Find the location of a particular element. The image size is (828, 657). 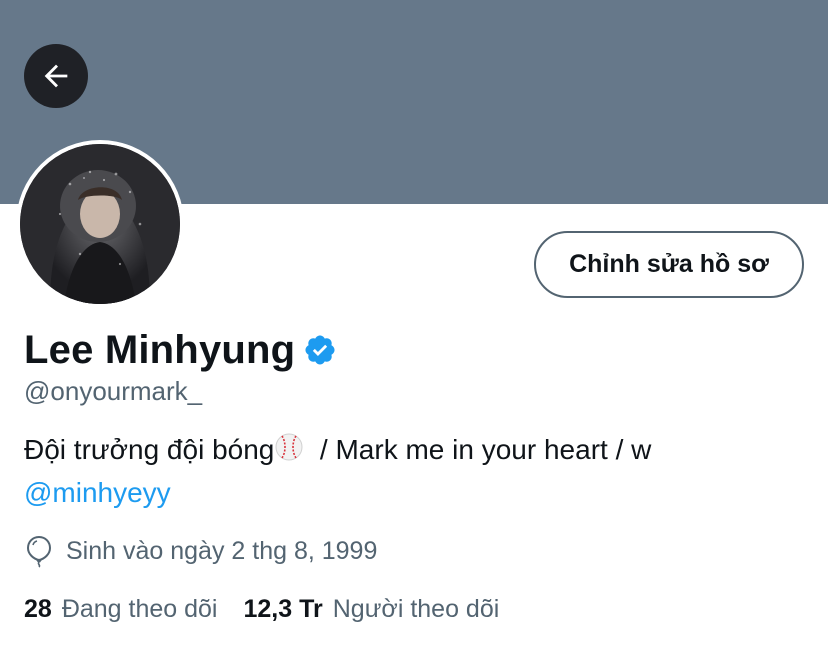

back-button is located at coordinates (56, 76).